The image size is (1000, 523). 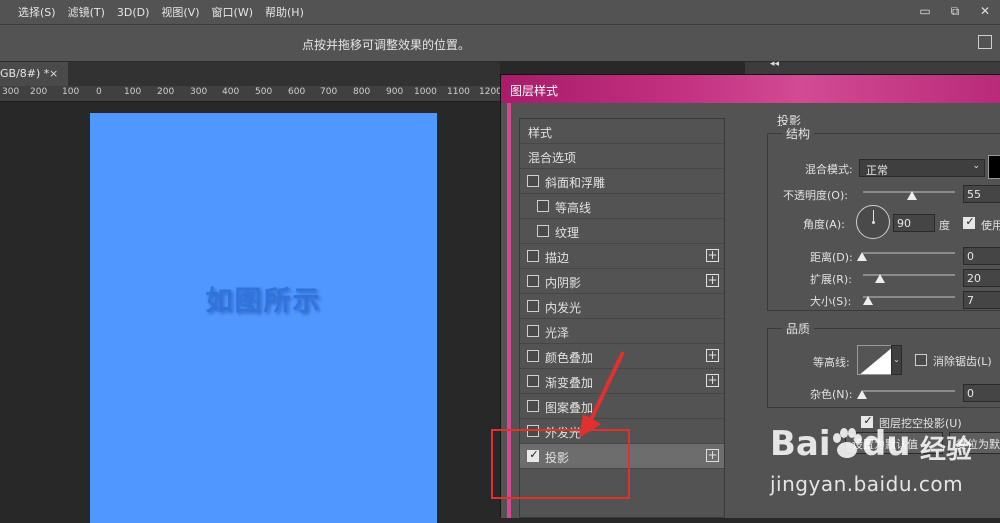 I want to click on spread-input: 20, so click(x=981, y=278).